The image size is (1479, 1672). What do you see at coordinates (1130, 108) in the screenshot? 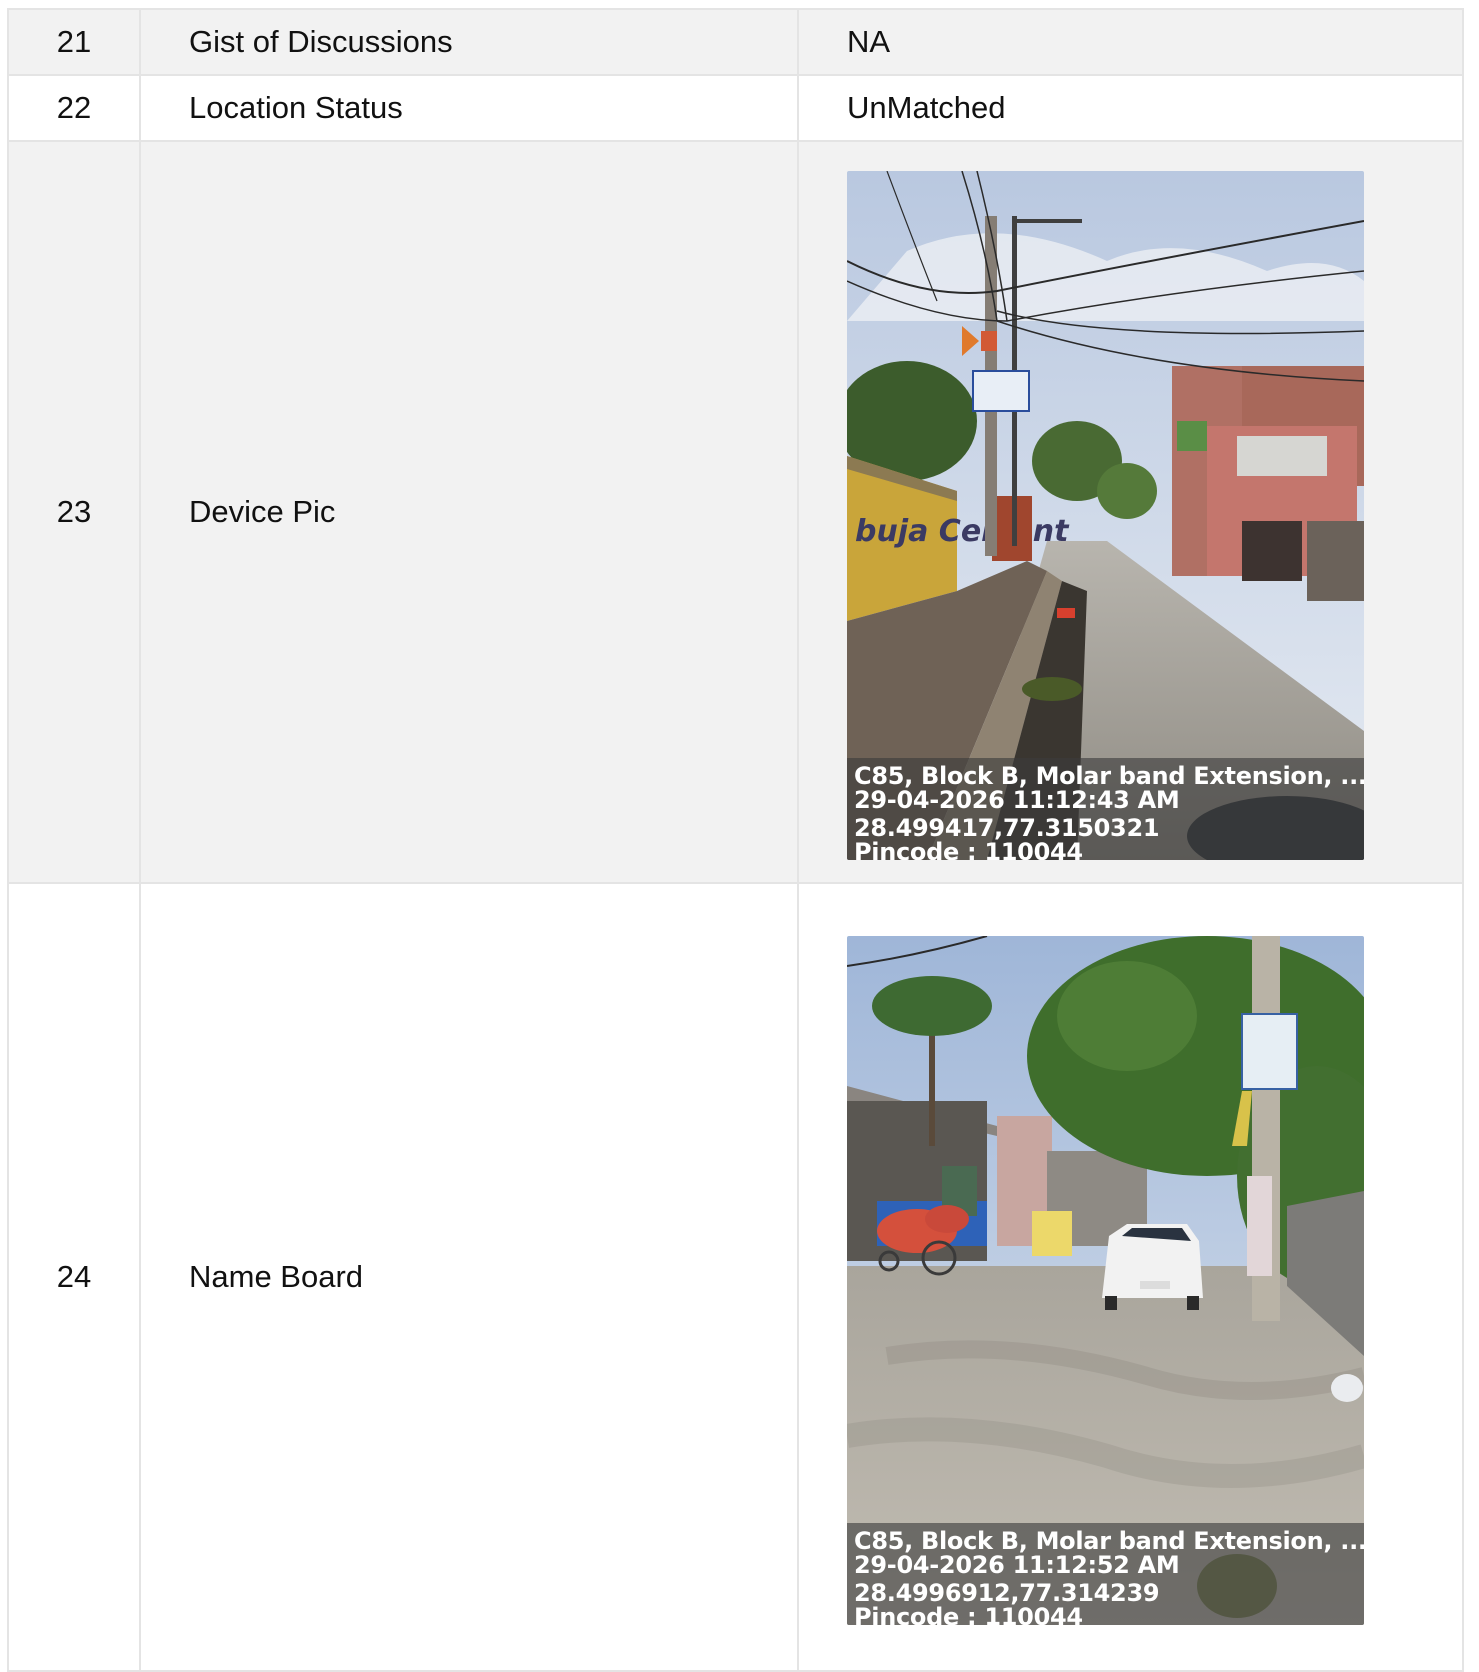
I see `row-value: UnMatched` at bounding box center [1130, 108].